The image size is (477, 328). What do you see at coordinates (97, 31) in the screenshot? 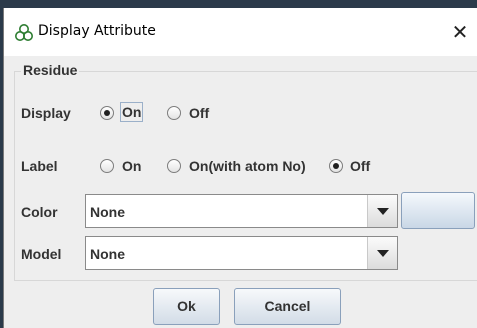
I see `window-title: Display Attribute` at bounding box center [97, 31].